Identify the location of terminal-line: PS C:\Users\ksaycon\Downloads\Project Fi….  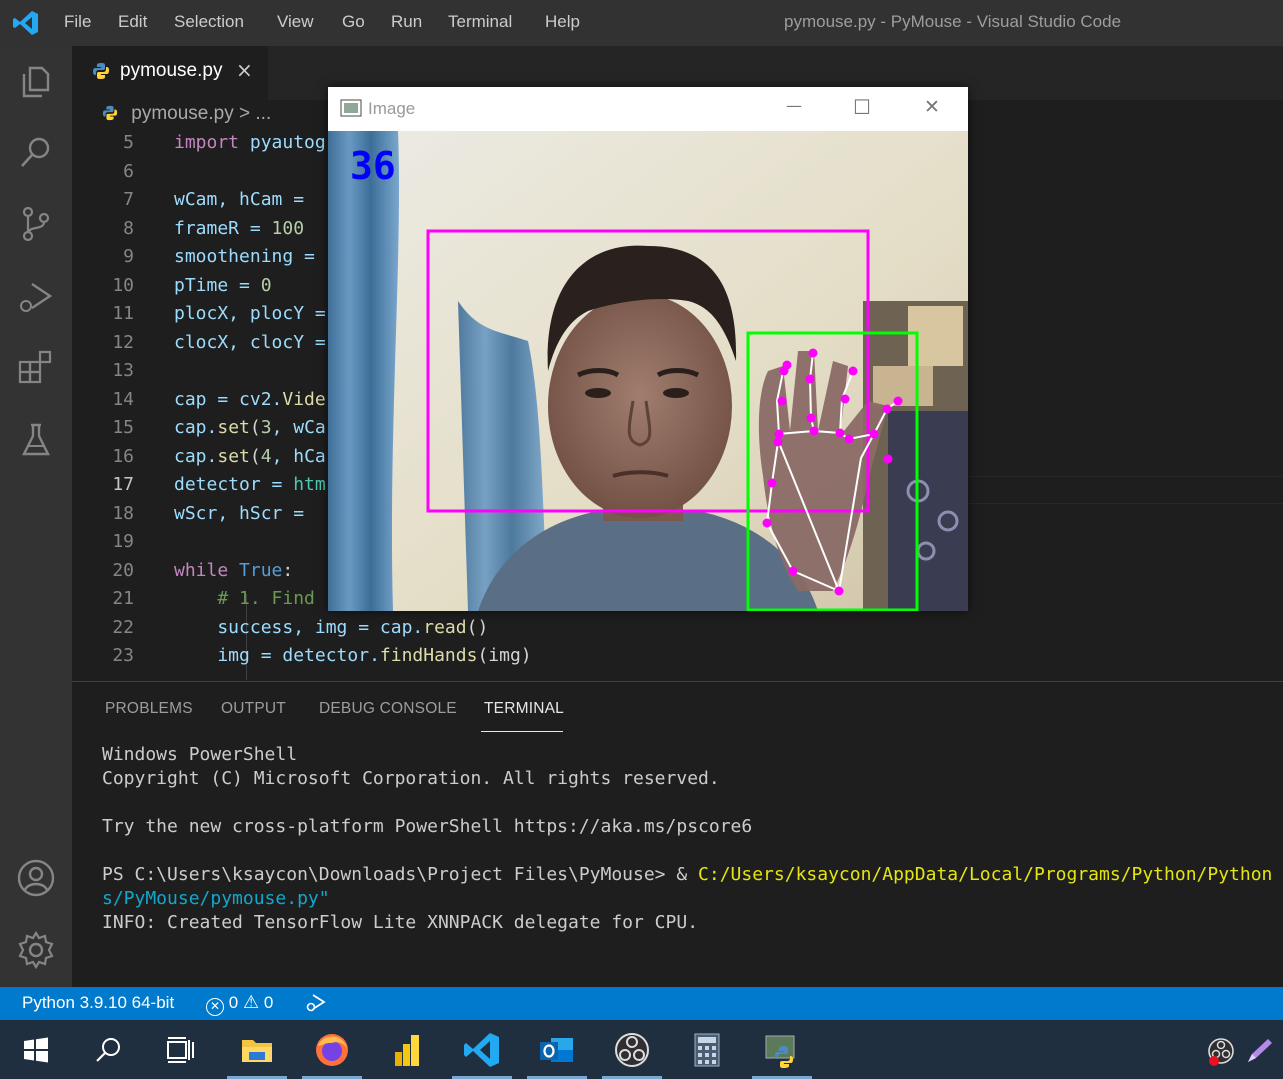
(687, 874).